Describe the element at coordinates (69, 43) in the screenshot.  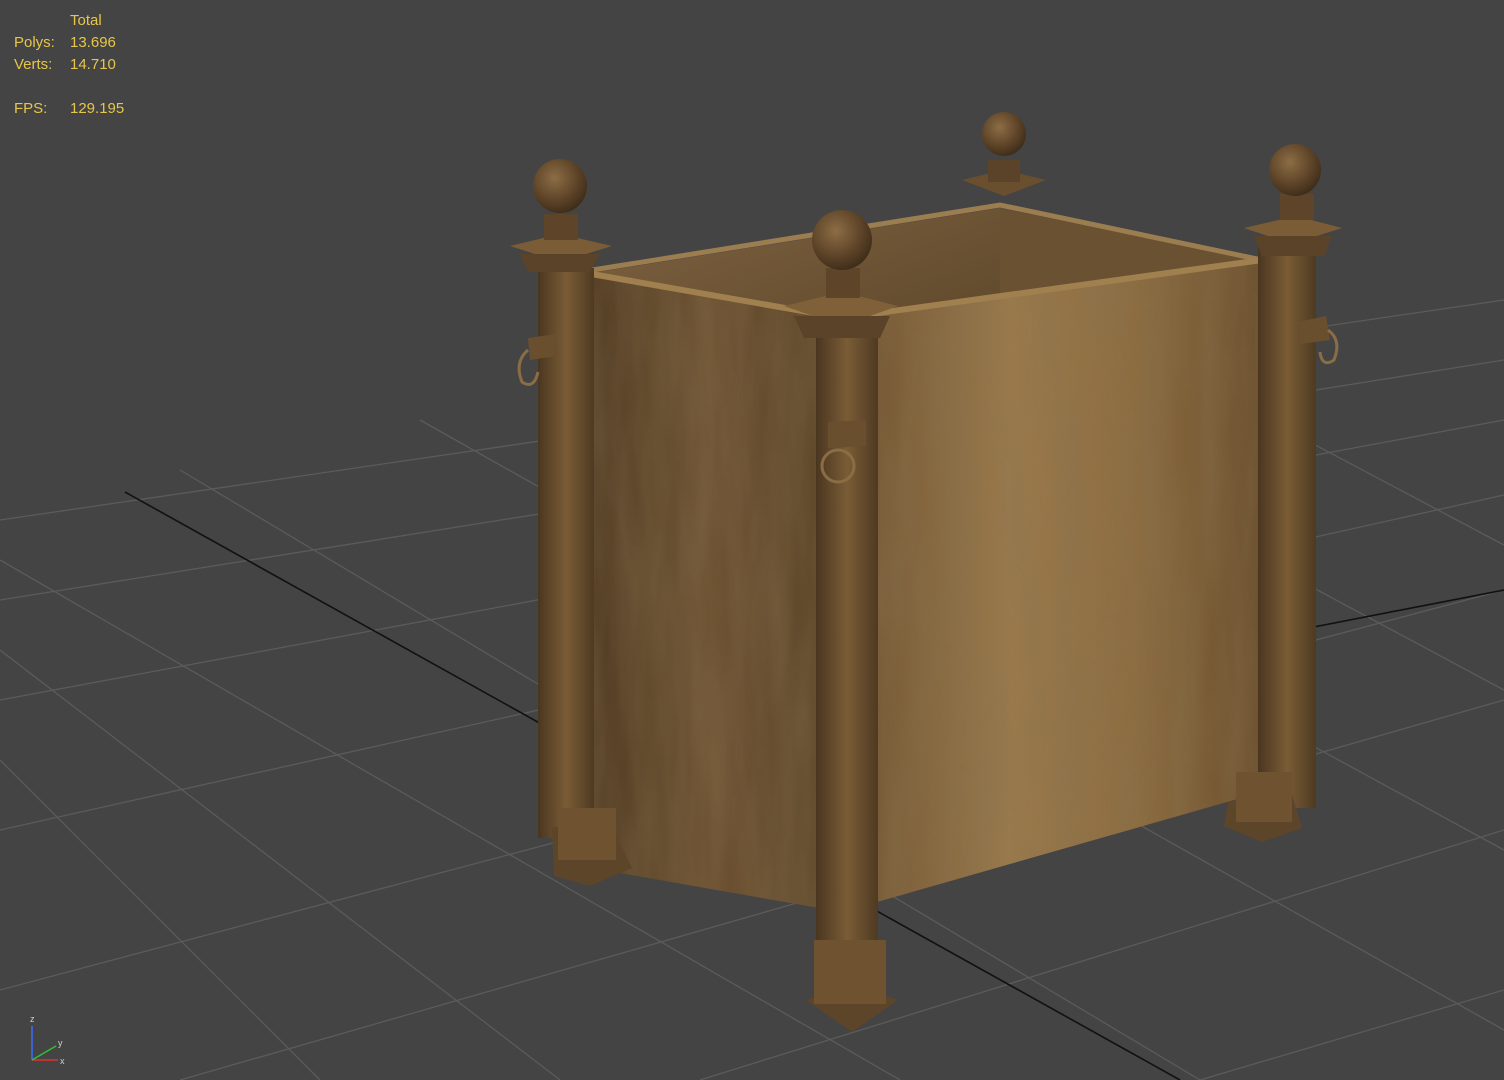
I see `polys-row: Polys: 13.696` at that location.